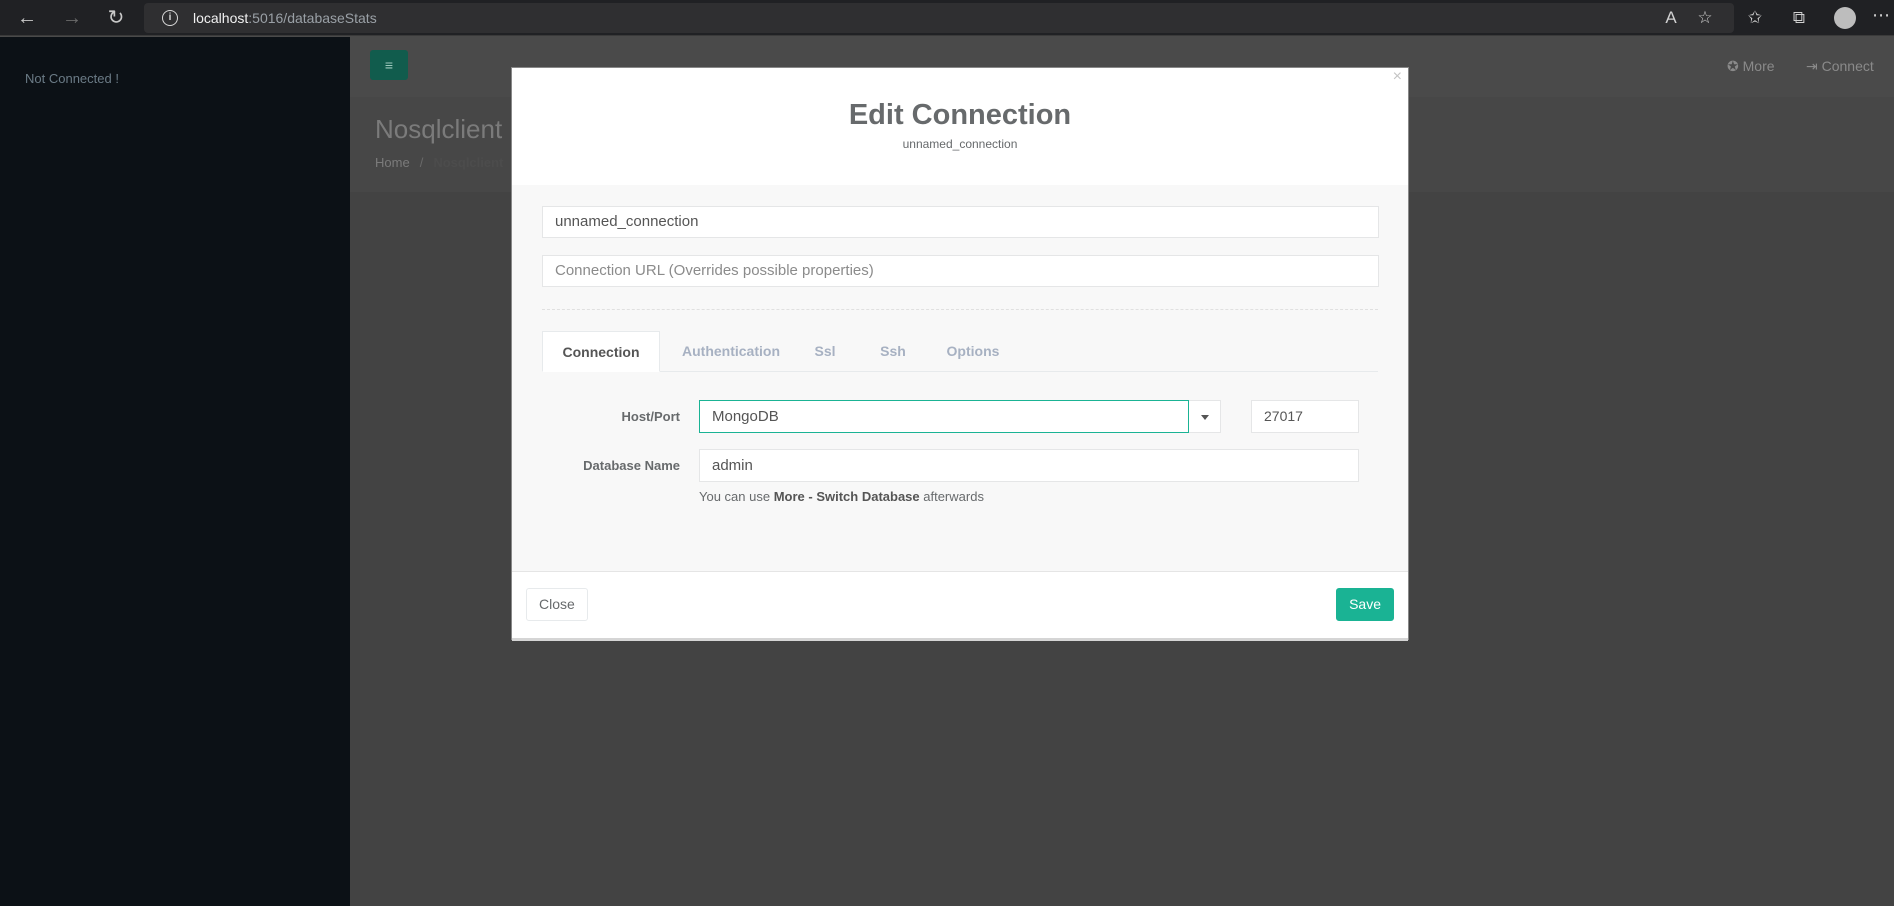 The width and height of the screenshot is (1894, 906). What do you see at coordinates (939, 18) in the screenshot?
I see `address-bar: i localhost:5016/databaseStats` at bounding box center [939, 18].